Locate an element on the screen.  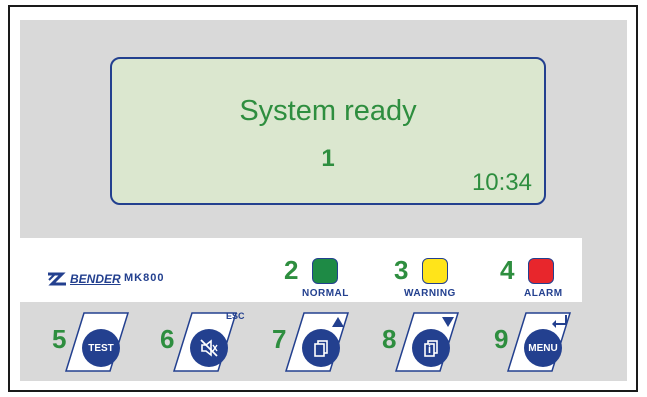
enter-icon: MENU is located at coordinates (543, 348).